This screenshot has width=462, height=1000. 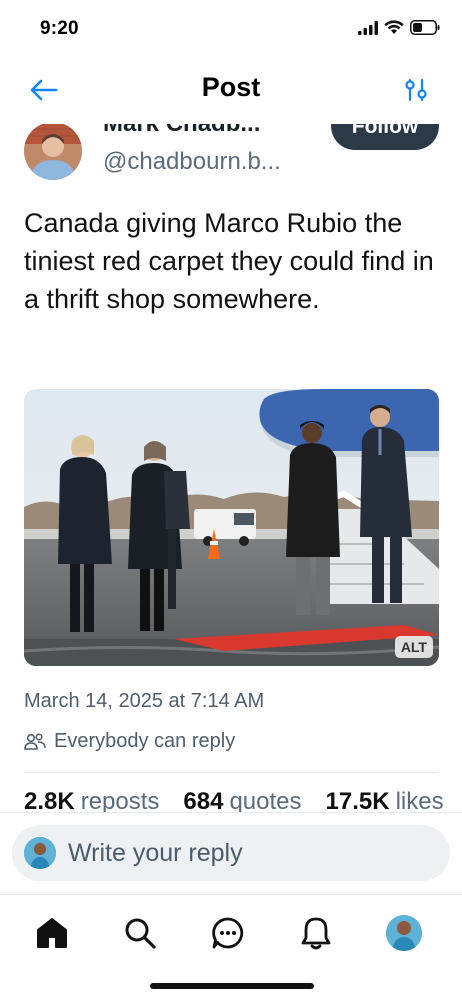 I want to click on status-icons, so click(x=399, y=27).